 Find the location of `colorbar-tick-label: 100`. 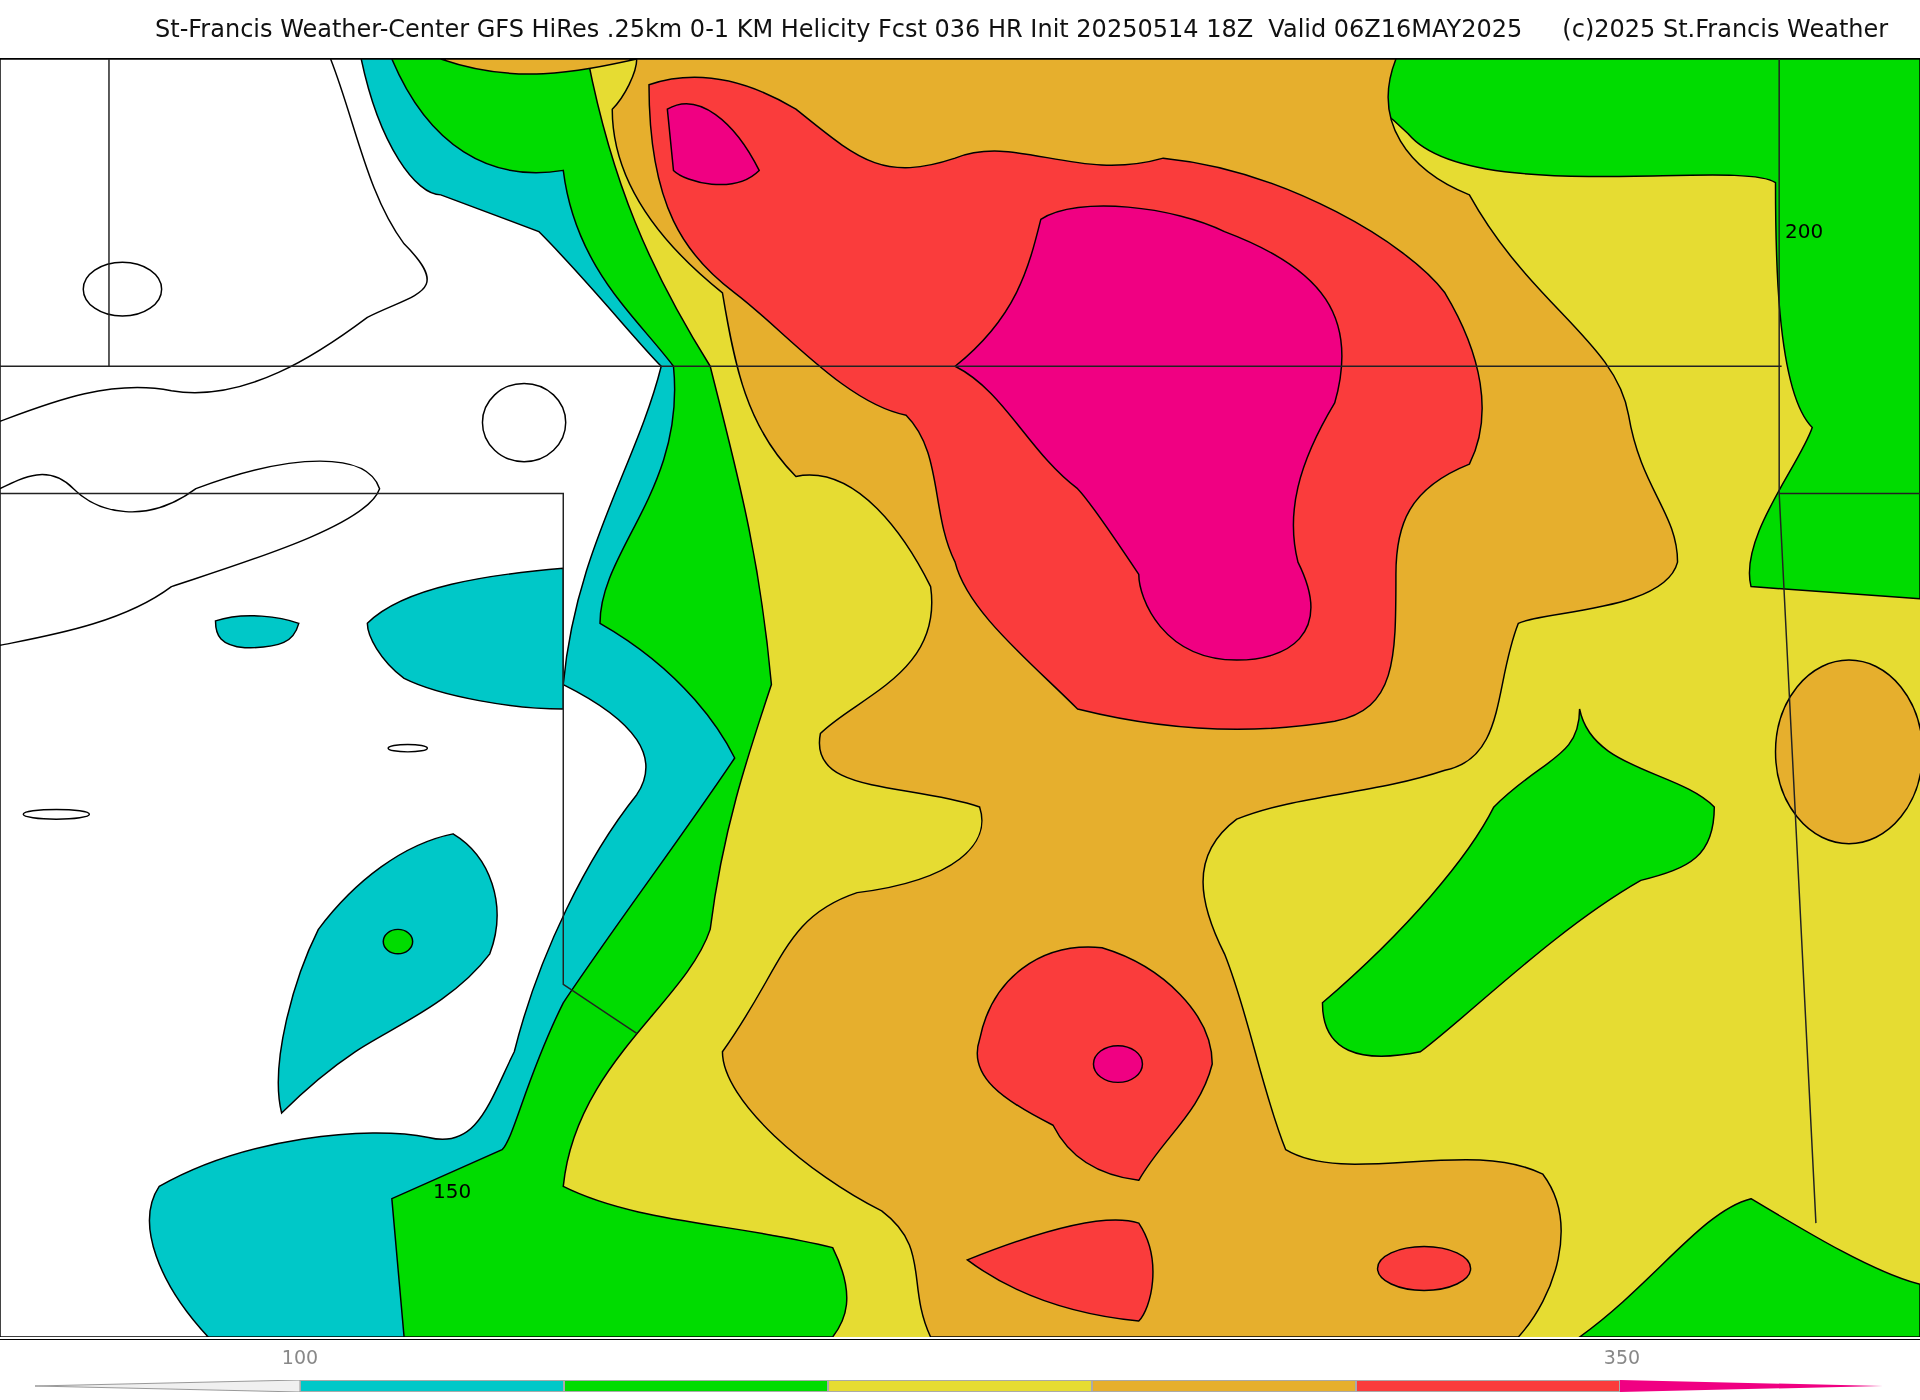

colorbar-tick-label: 100 is located at coordinates (300, 1357).